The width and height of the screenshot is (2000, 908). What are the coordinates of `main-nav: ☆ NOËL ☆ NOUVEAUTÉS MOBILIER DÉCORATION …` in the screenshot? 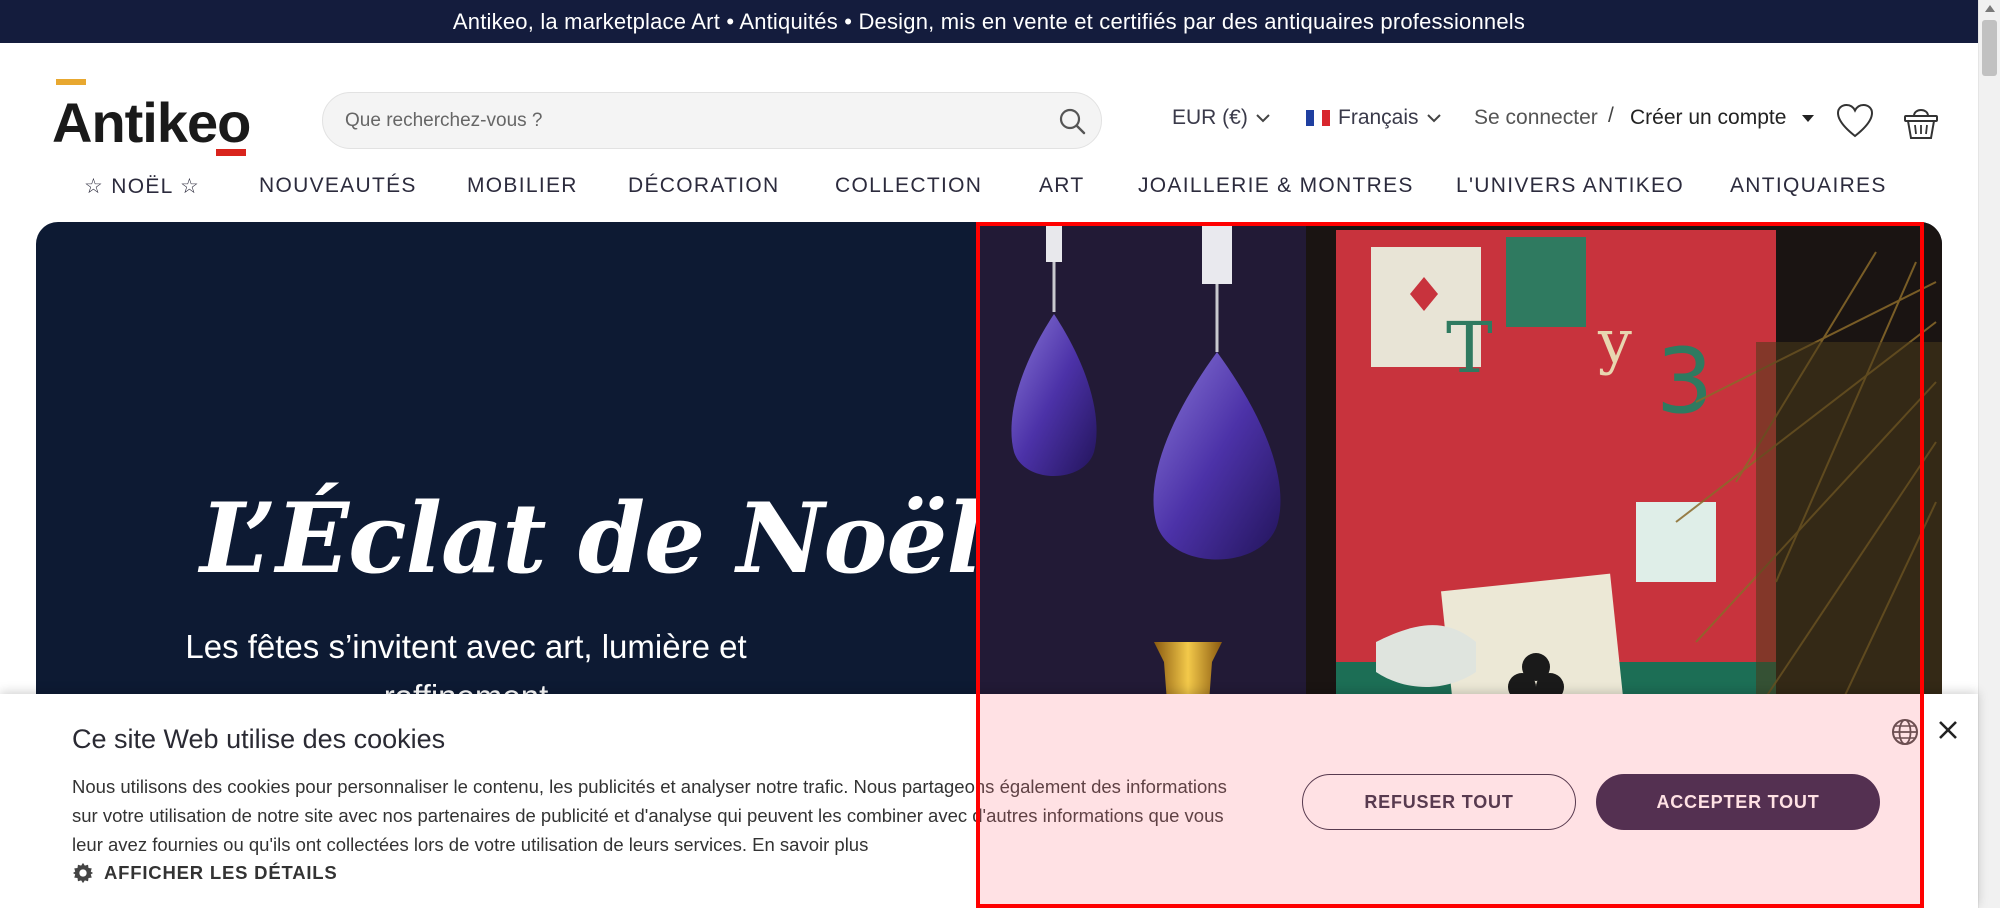 It's located at (989, 187).